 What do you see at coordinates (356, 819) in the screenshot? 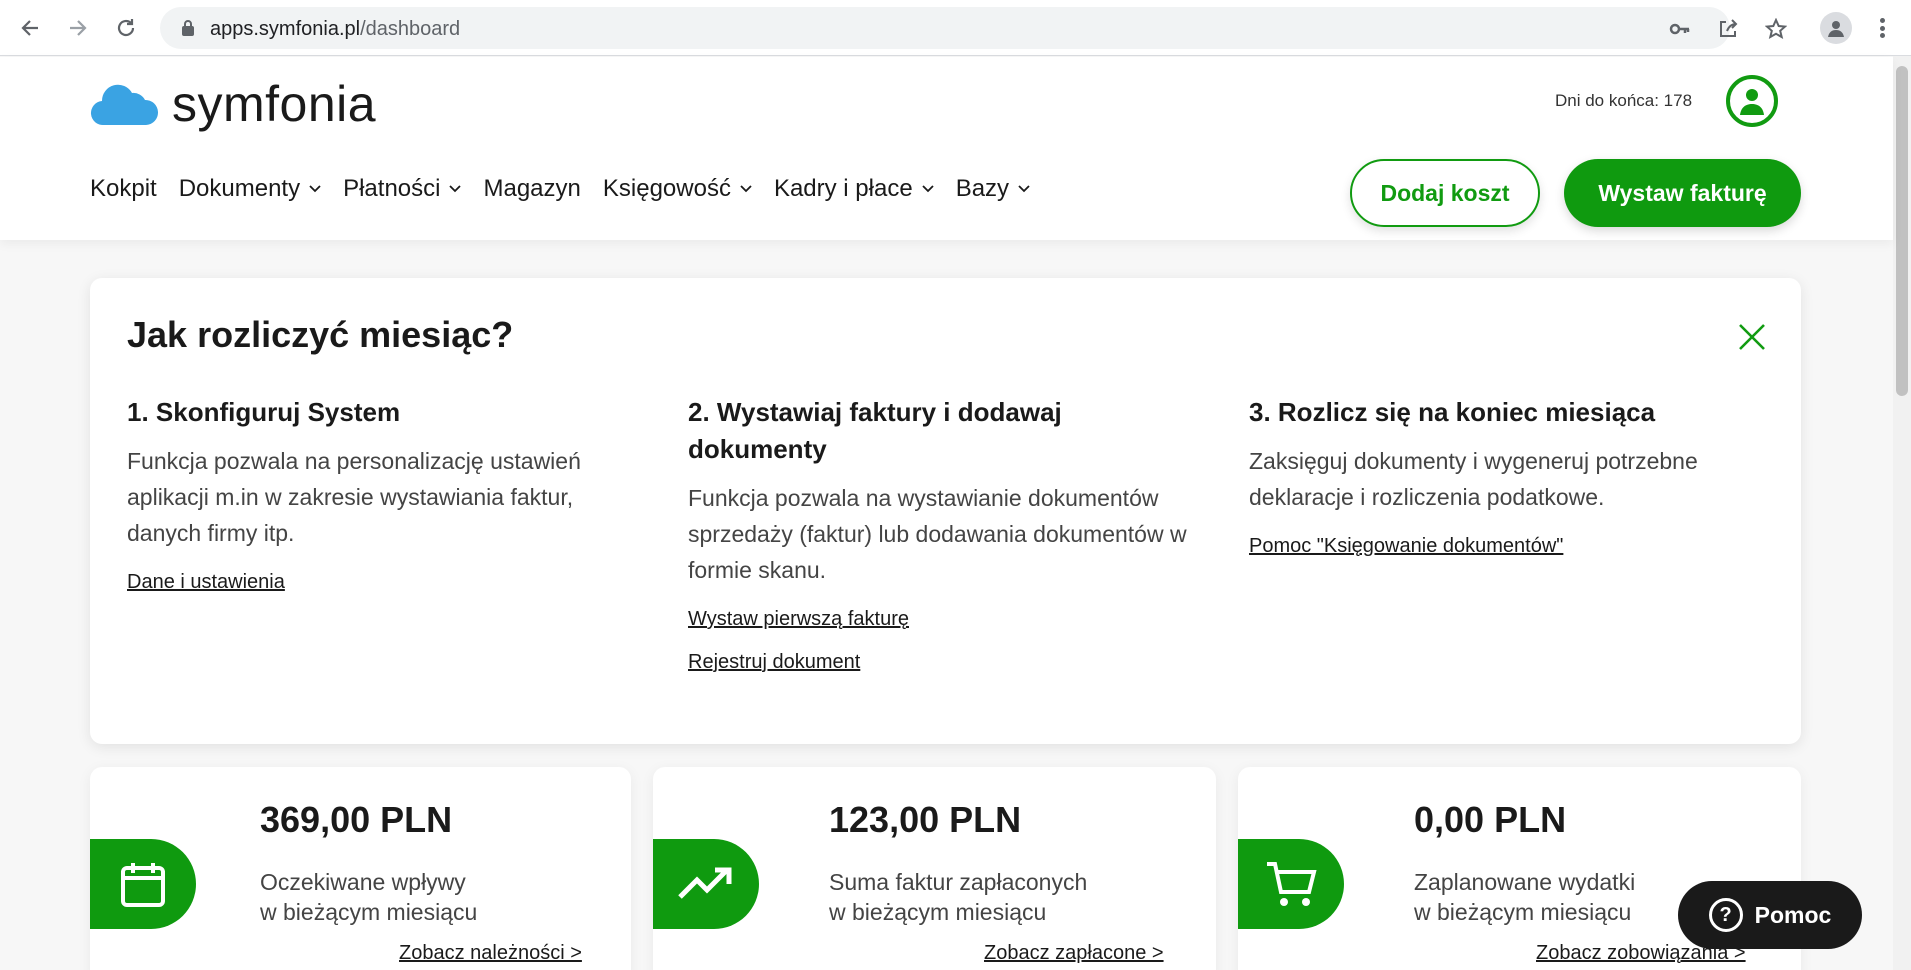
I see `stat-amount: 369,00 PLN` at bounding box center [356, 819].